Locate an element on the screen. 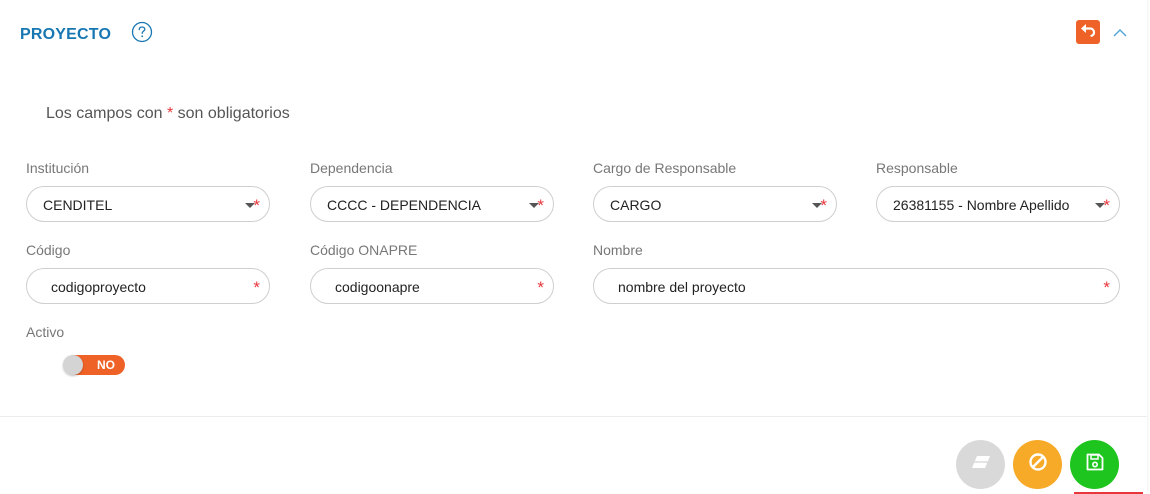 This screenshot has width=1150, height=494. activo-label: Activo is located at coordinates (45, 332).